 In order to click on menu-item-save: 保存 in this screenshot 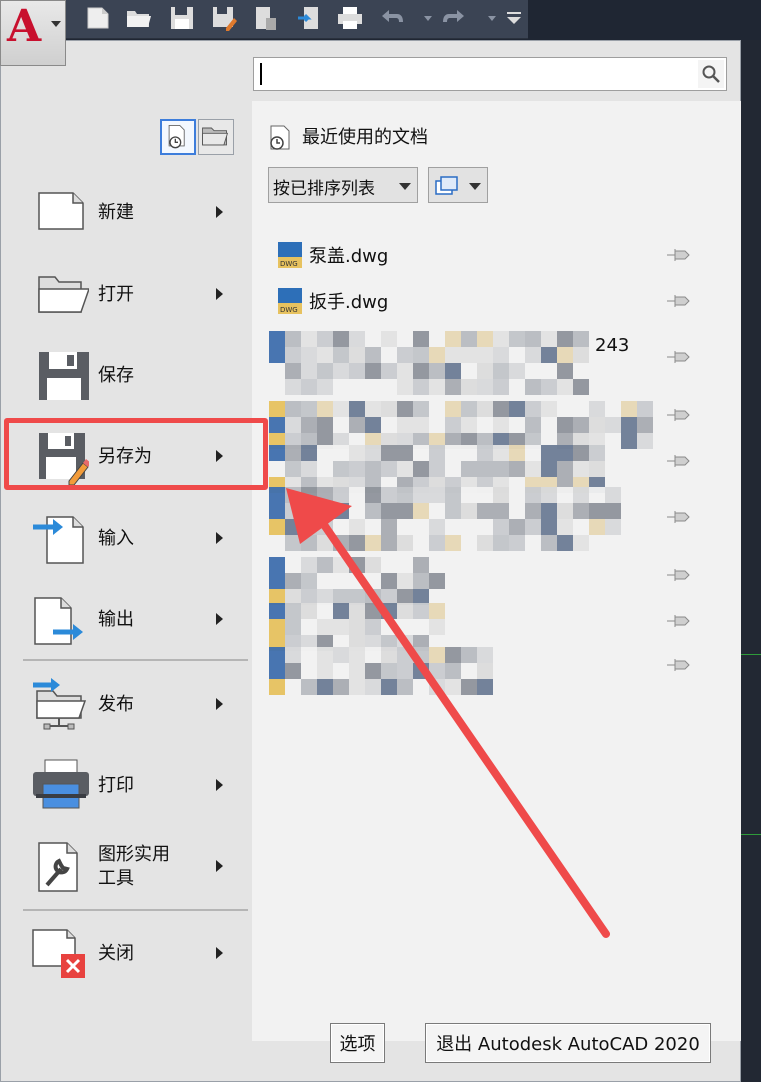, I will do `click(135, 376)`.